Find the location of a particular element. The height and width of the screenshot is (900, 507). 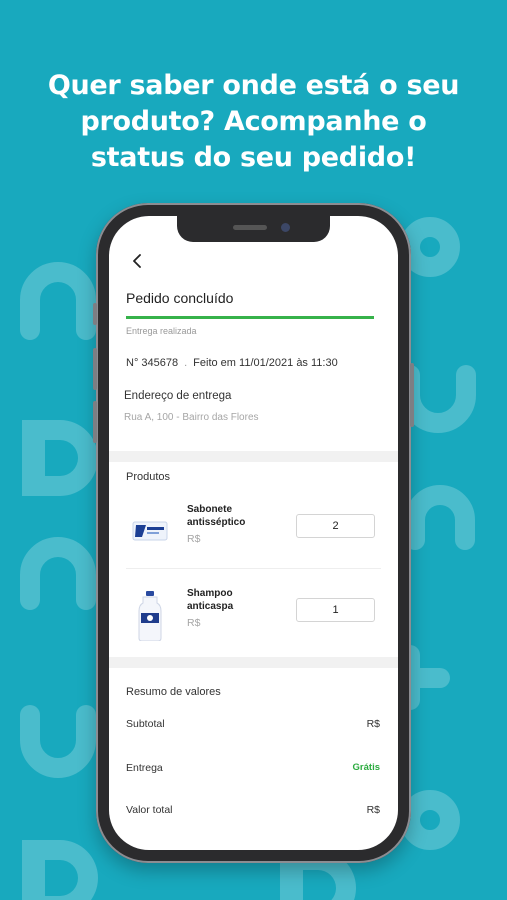

headline-line-1: Quer saber onde está o seu is located at coordinates (253, 85).